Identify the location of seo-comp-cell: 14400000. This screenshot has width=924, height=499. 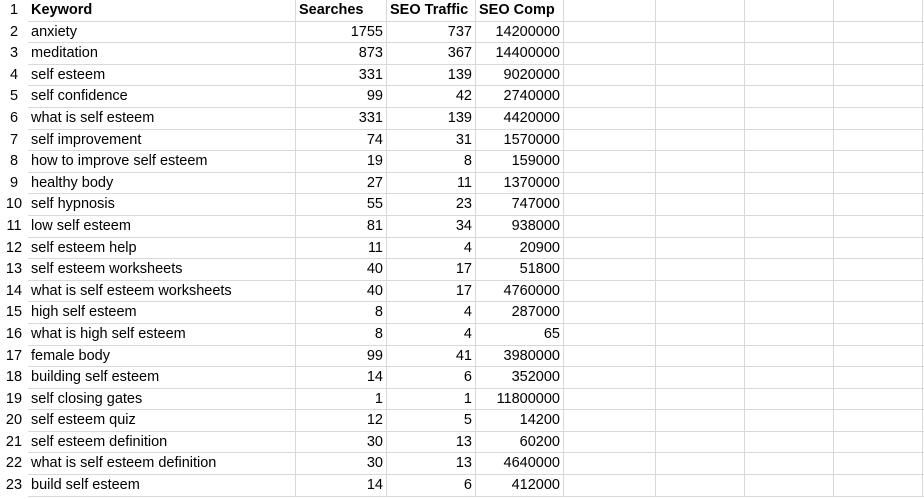
(520, 54).